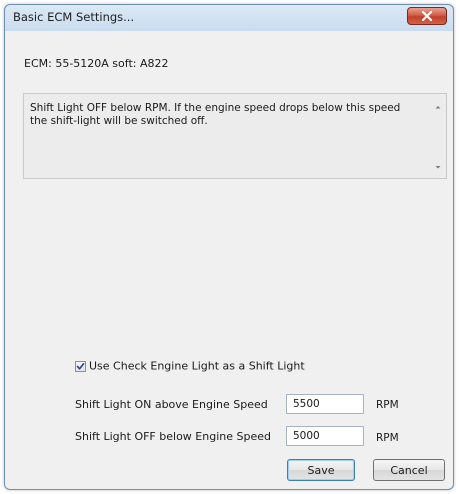 This screenshot has height=494, width=460. I want to click on shift-off-rpm-input, so click(325, 436).